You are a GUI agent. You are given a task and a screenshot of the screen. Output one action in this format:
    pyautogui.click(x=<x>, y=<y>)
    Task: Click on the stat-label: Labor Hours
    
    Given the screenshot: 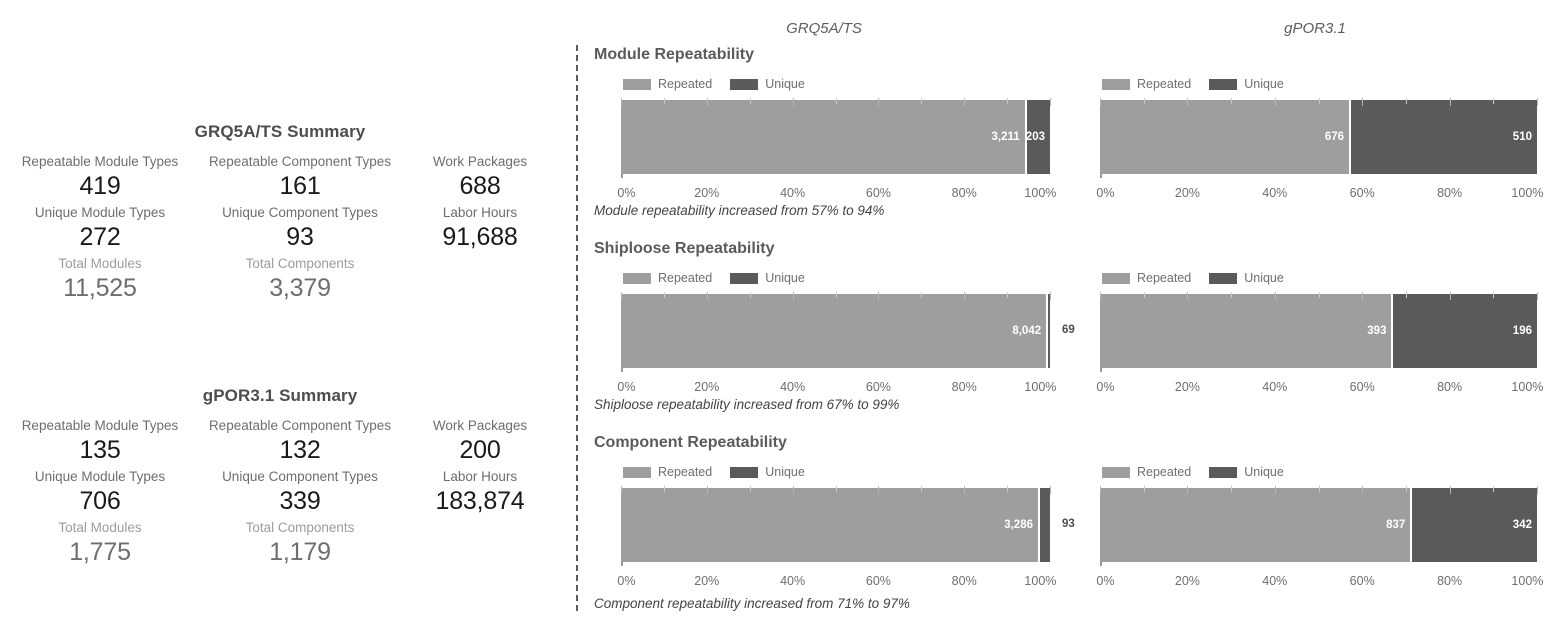 What is the action you would take?
    pyautogui.click(x=480, y=212)
    